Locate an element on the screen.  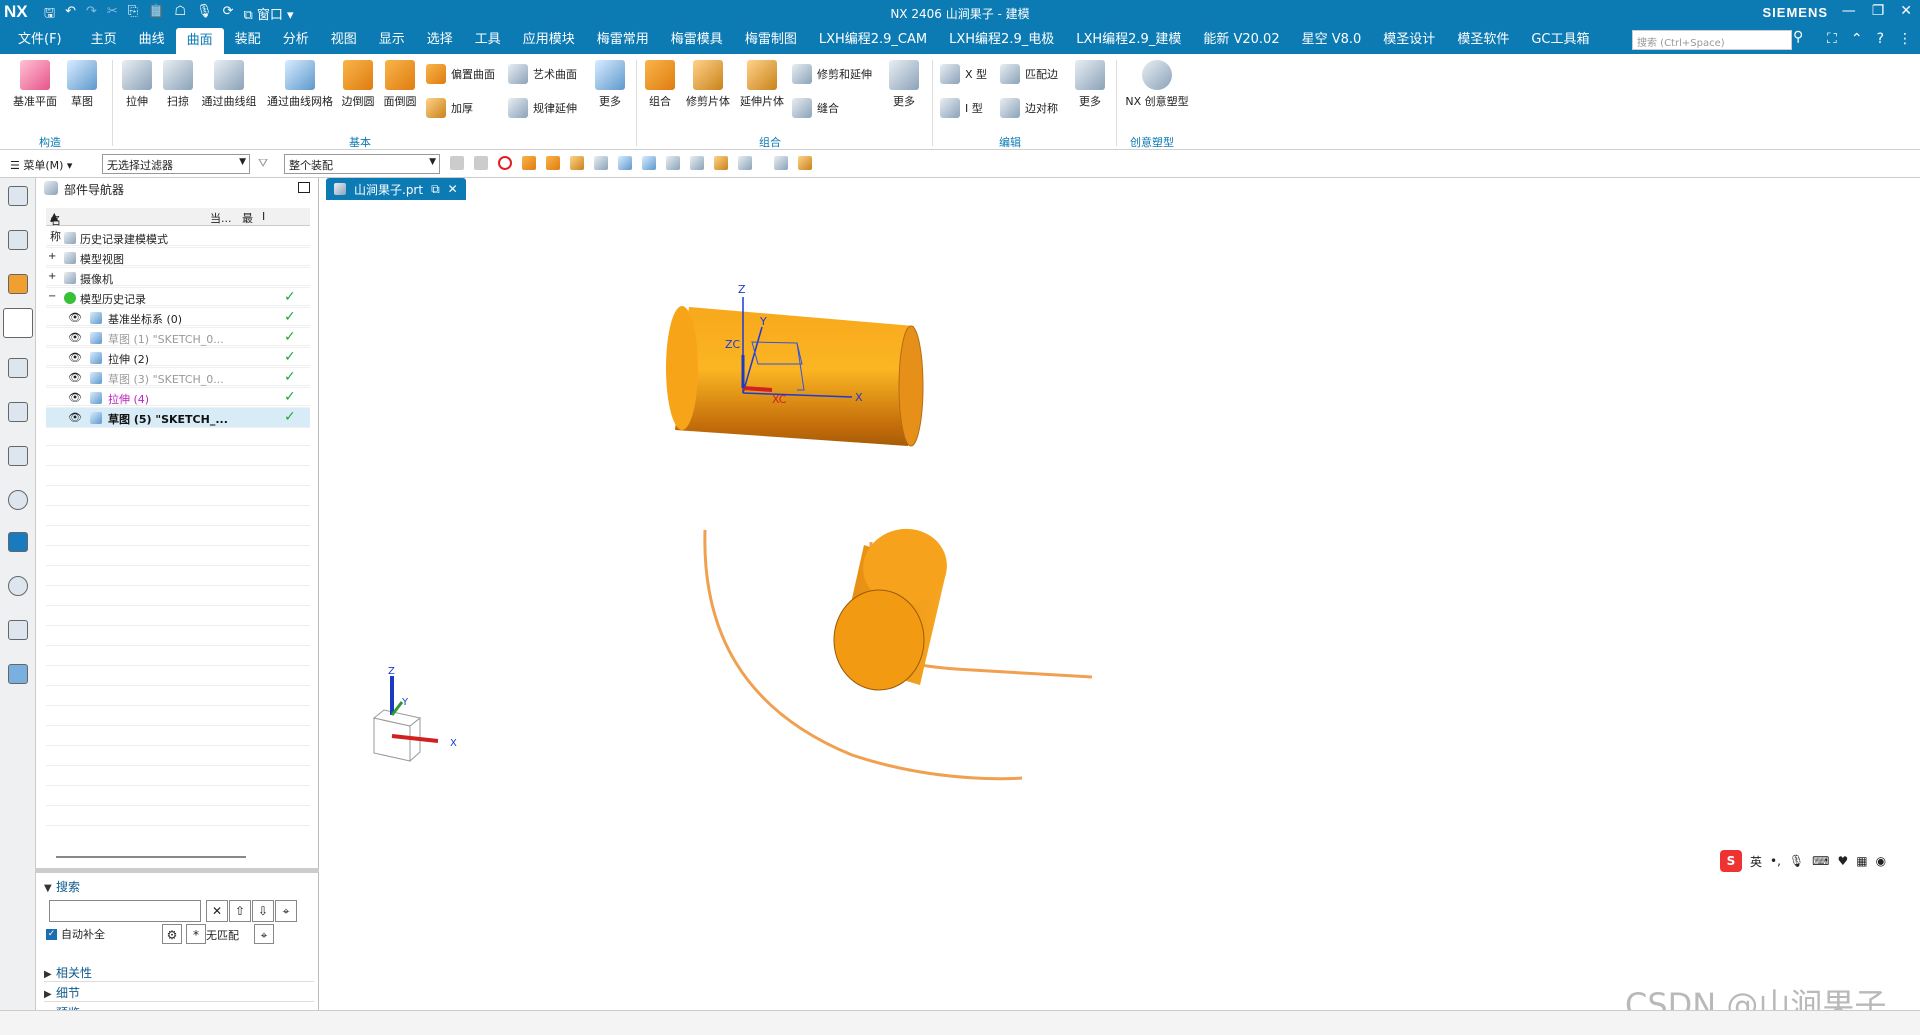
web-browser-icon is located at coordinates (18, 456).